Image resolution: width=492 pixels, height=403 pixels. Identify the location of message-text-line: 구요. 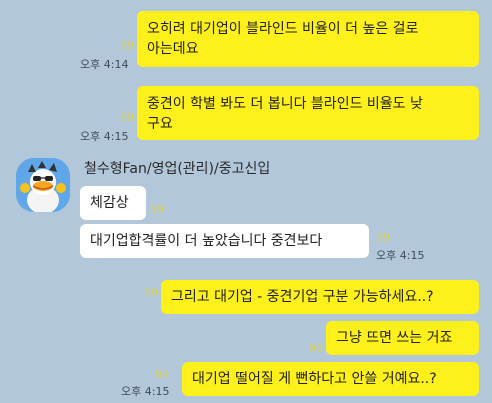
(160, 124).